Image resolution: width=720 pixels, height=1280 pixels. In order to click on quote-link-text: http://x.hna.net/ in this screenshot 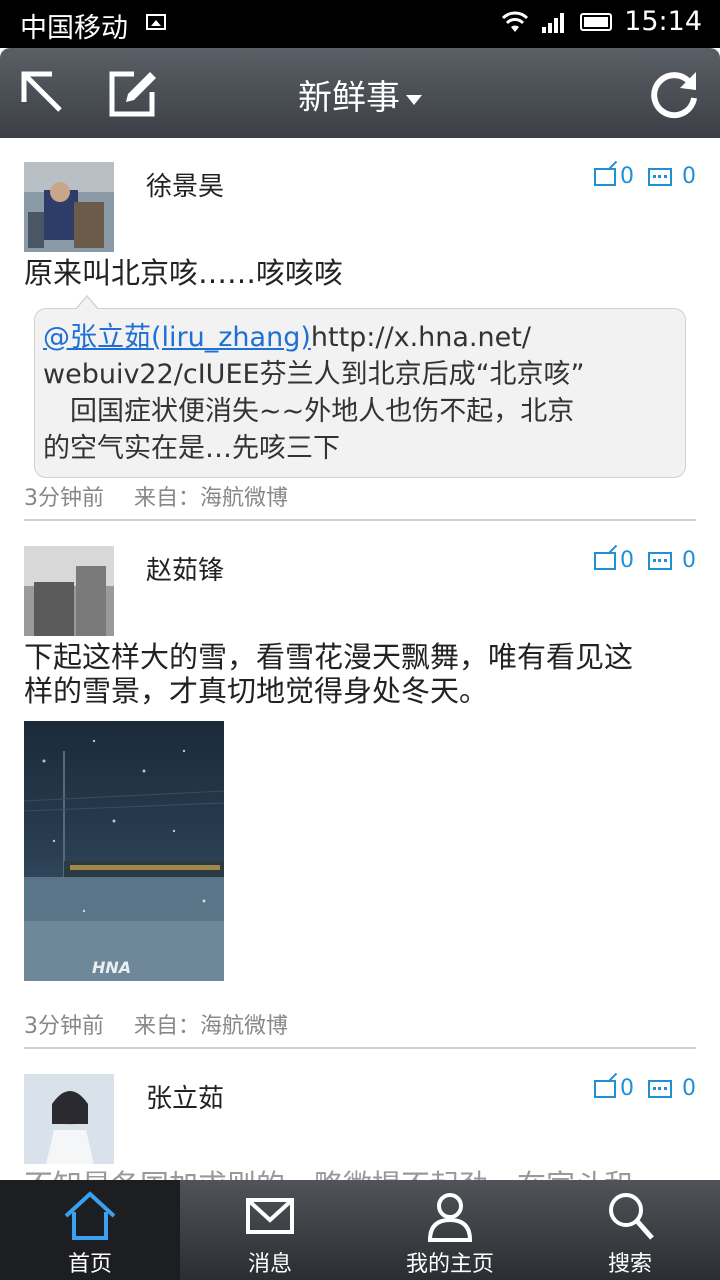, I will do `click(421, 337)`.